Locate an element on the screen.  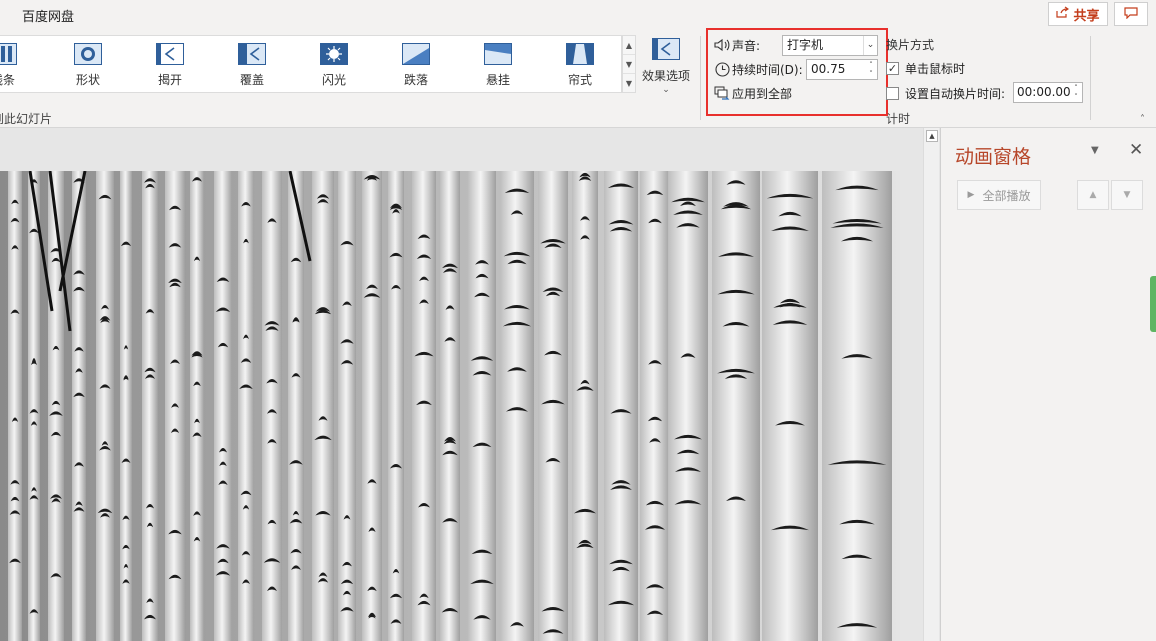
duration-spinner: 00.75 ˄ ˅ is located at coordinates (842, 69).